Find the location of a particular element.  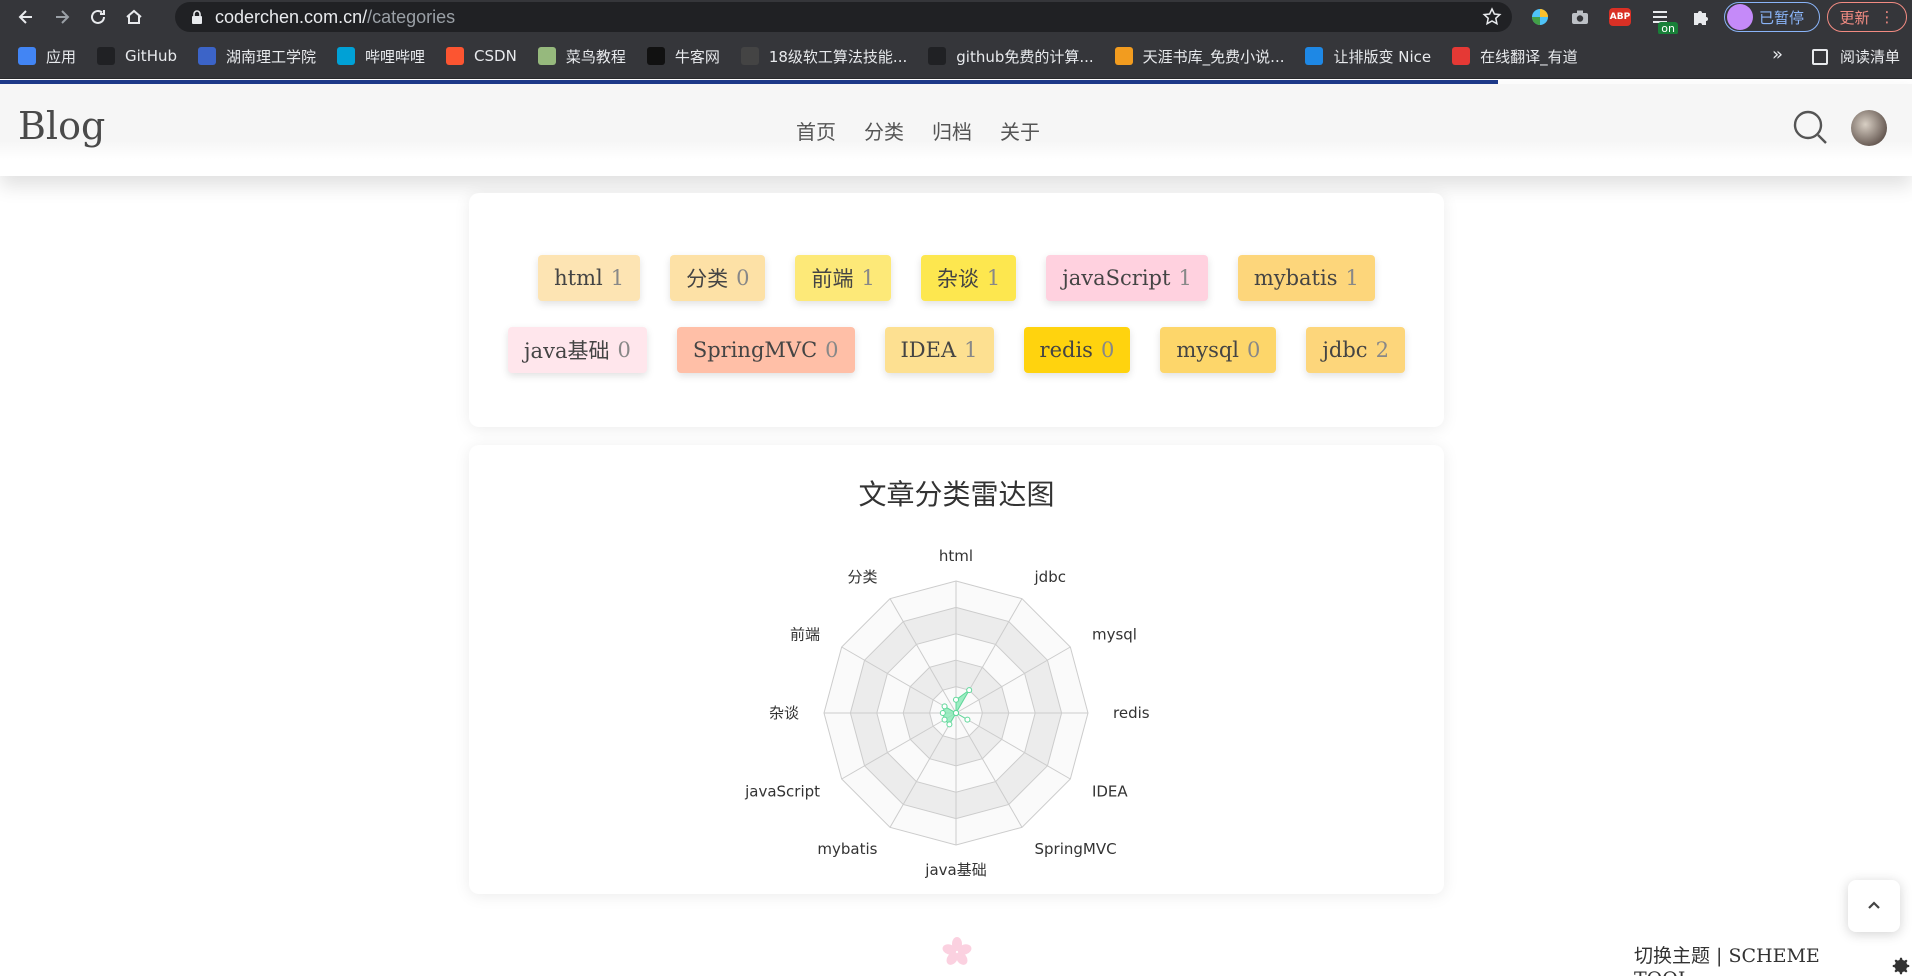

bilibili-icon is located at coordinates (346, 56).